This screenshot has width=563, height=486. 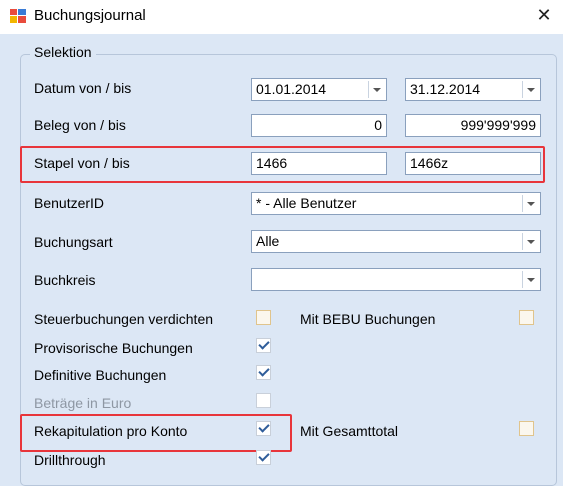 I want to click on datum-from-value: 01.01.2014, so click(x=291, y=89).